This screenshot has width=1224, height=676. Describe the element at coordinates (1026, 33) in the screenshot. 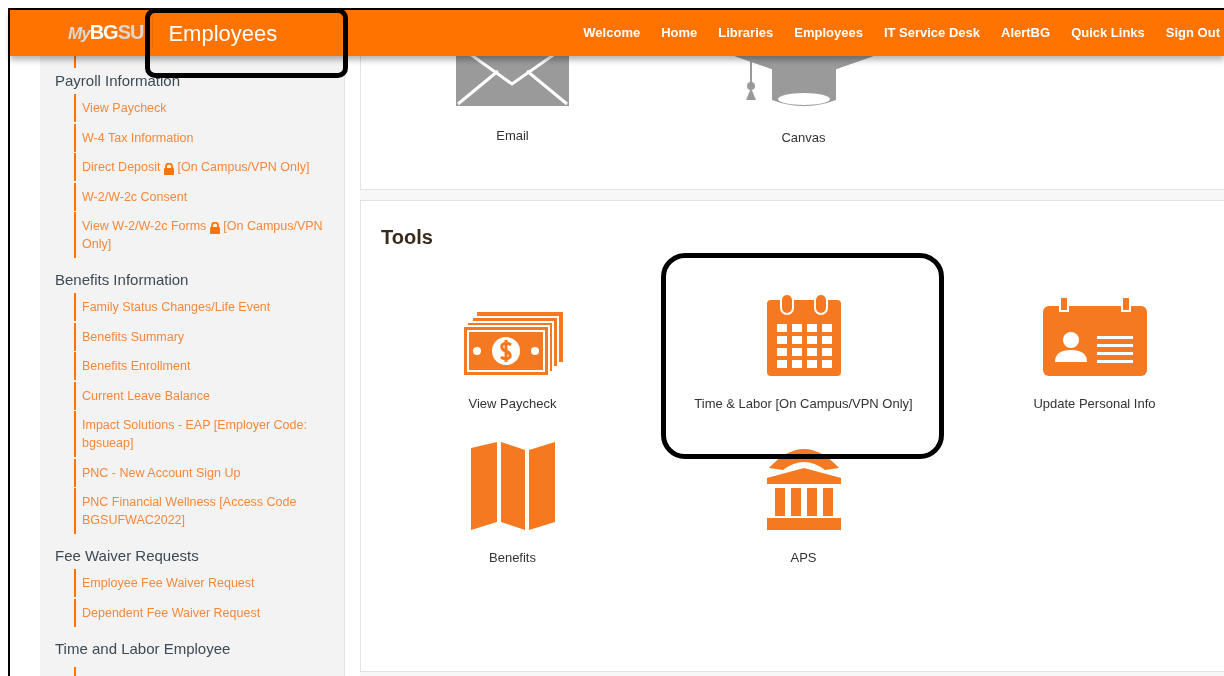

I see `nav-link: AlertBG` at that location.